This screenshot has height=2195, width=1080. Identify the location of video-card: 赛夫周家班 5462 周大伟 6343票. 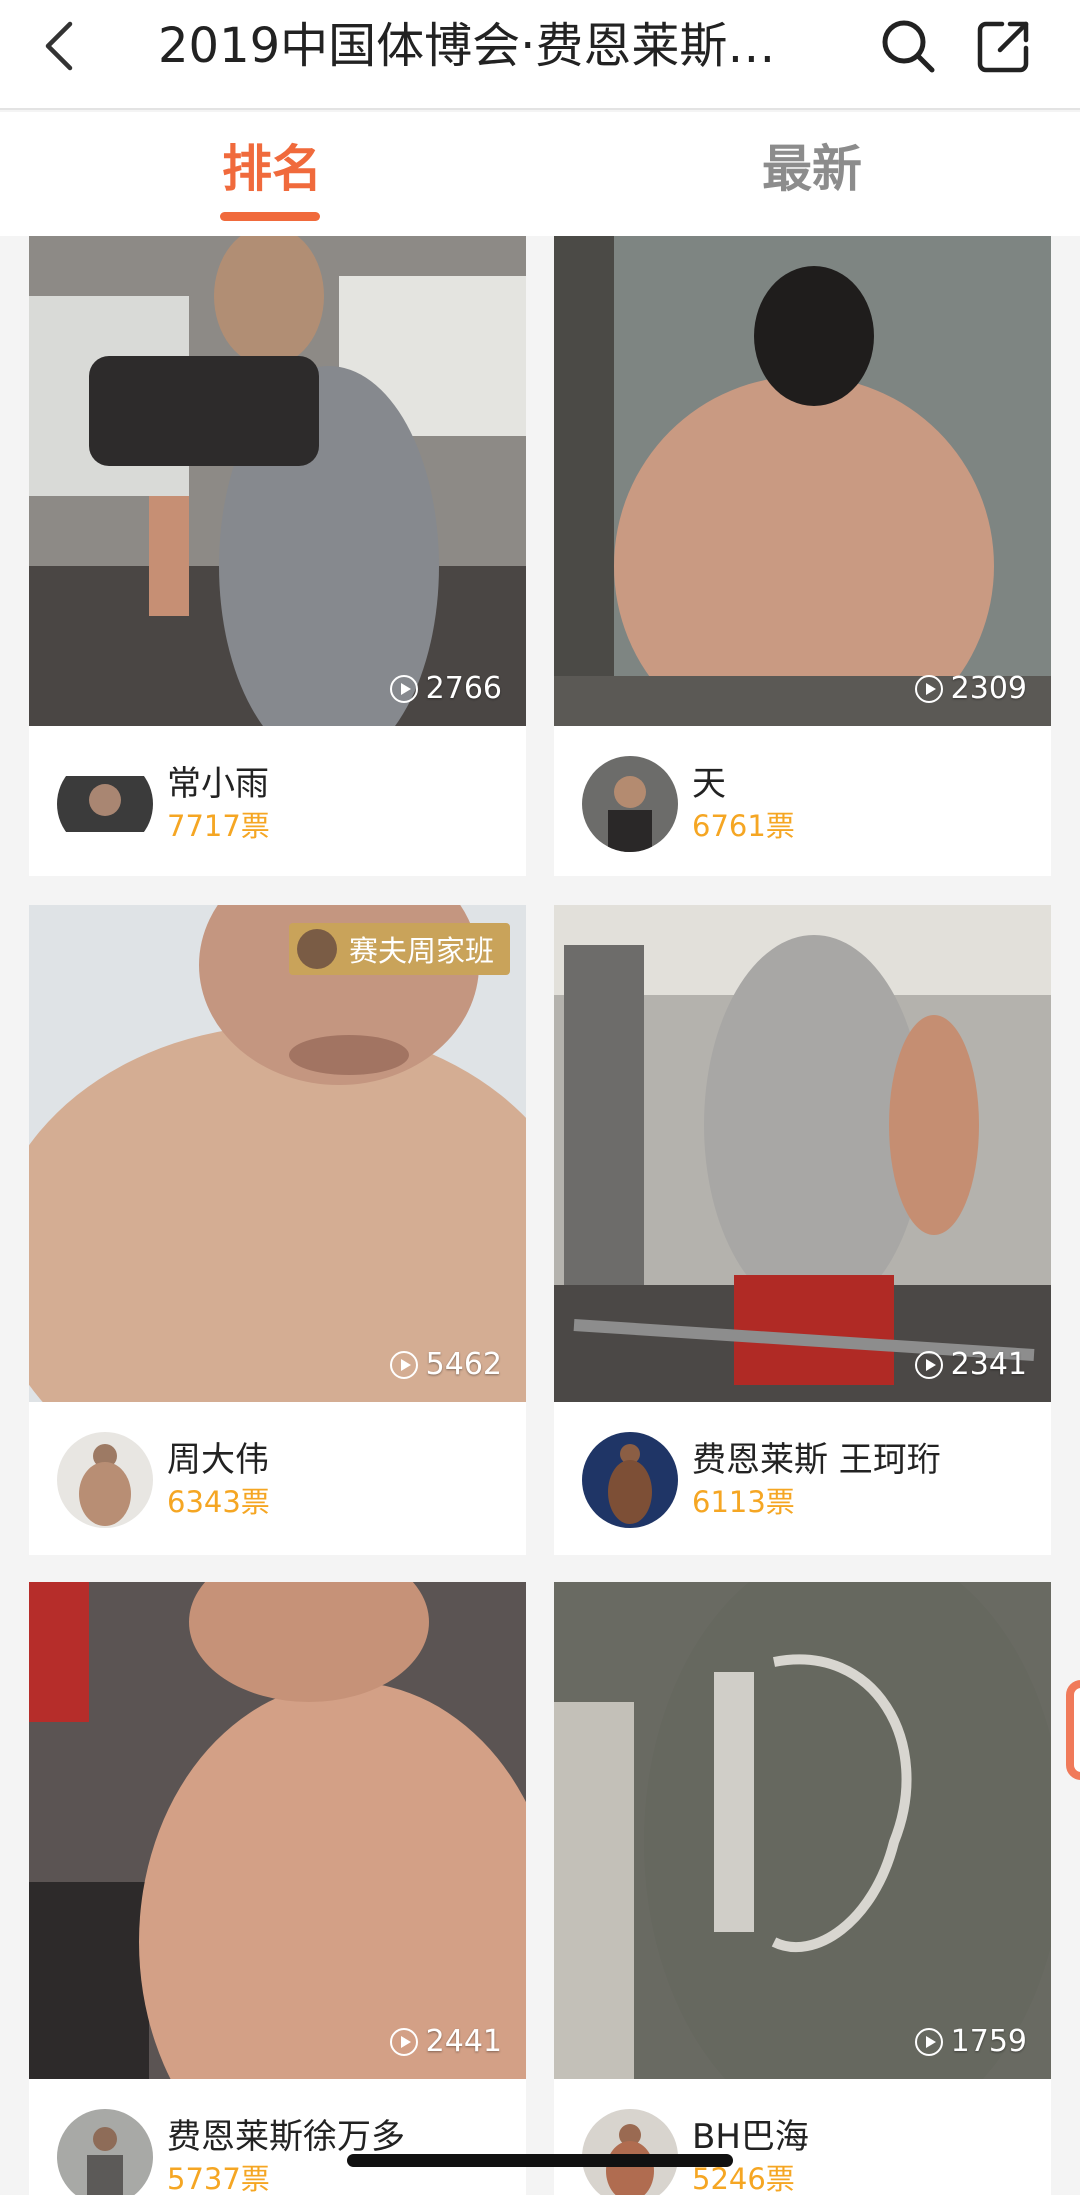
(277, 1230).